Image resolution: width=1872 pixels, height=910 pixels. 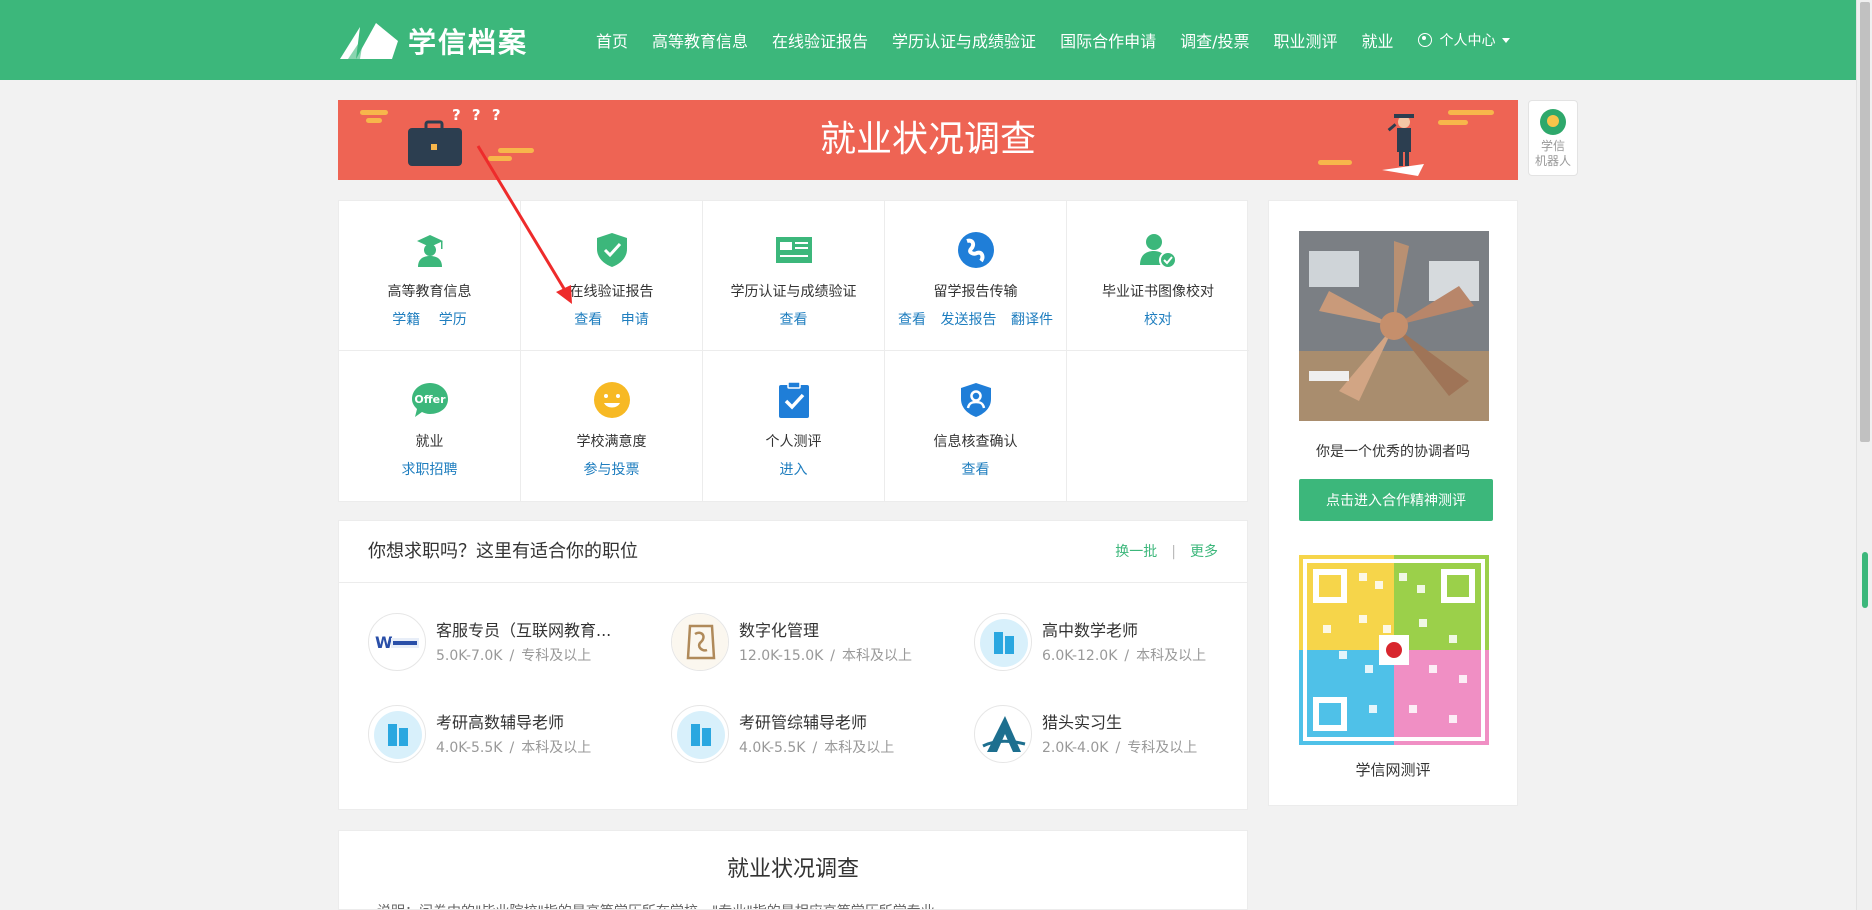 I want to click on company-logo-seal, so click(x=700, y=642).